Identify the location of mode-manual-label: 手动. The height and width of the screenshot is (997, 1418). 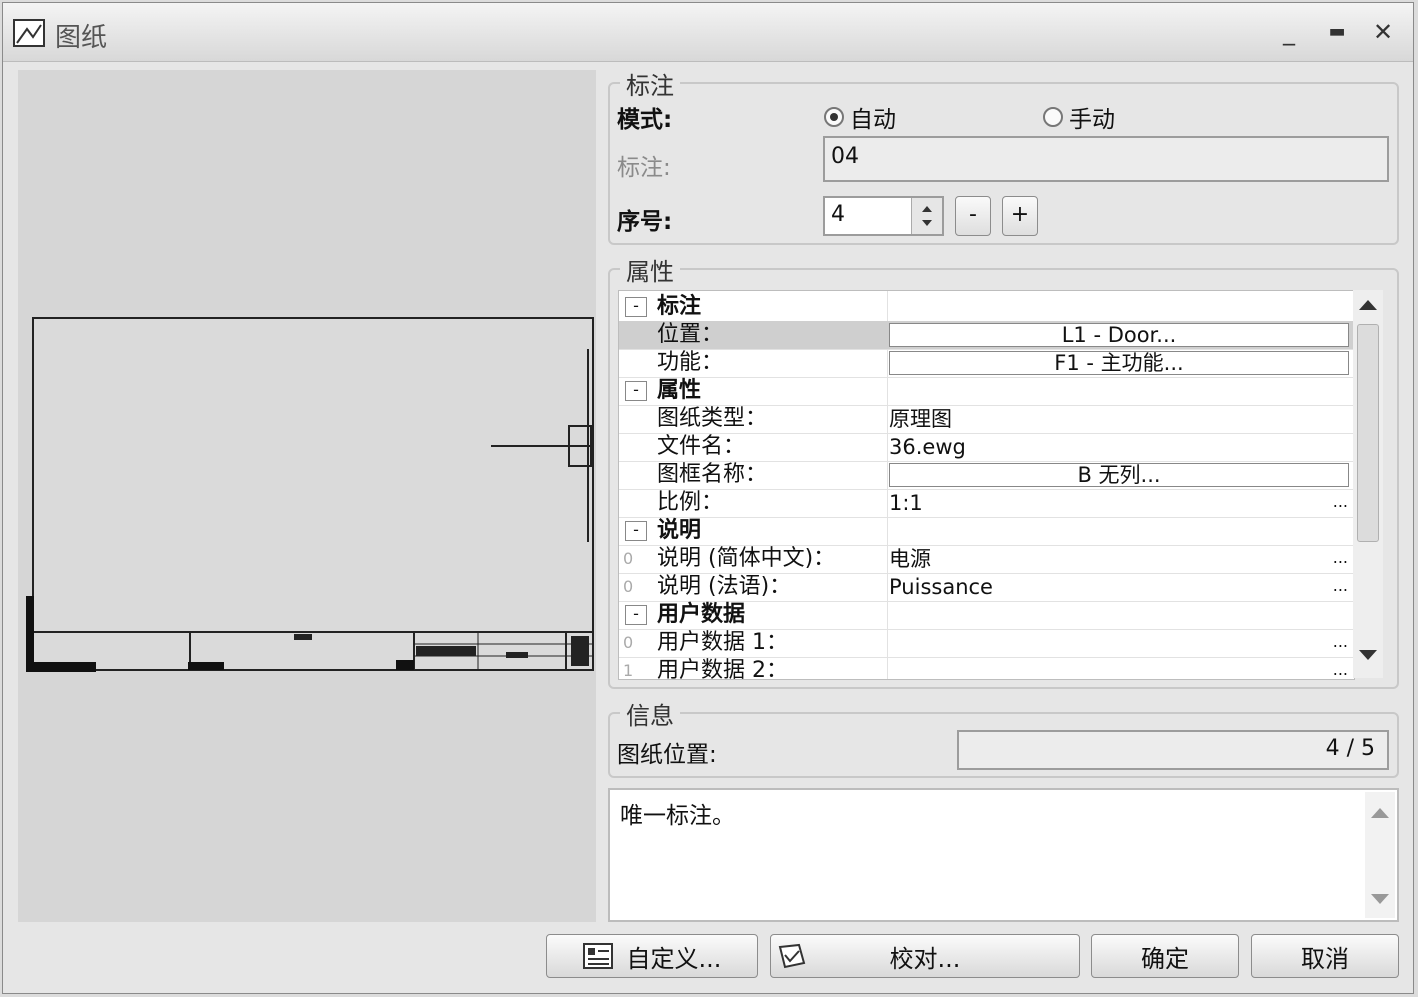
(1092, 120).